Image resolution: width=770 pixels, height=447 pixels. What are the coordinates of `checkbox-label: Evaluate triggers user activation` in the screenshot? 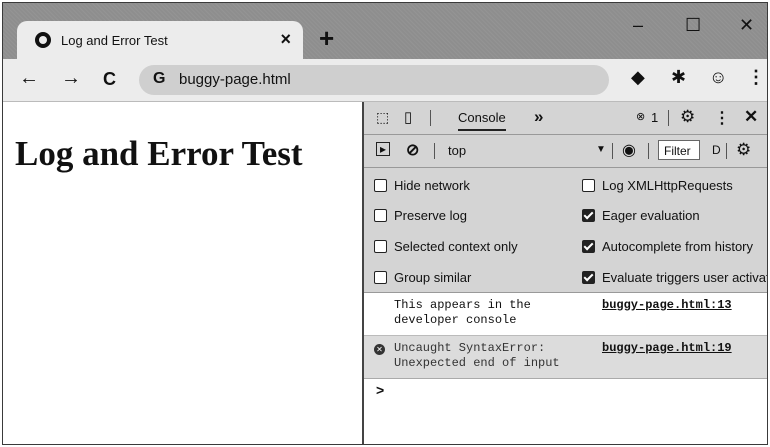 It's located at (684, 277).